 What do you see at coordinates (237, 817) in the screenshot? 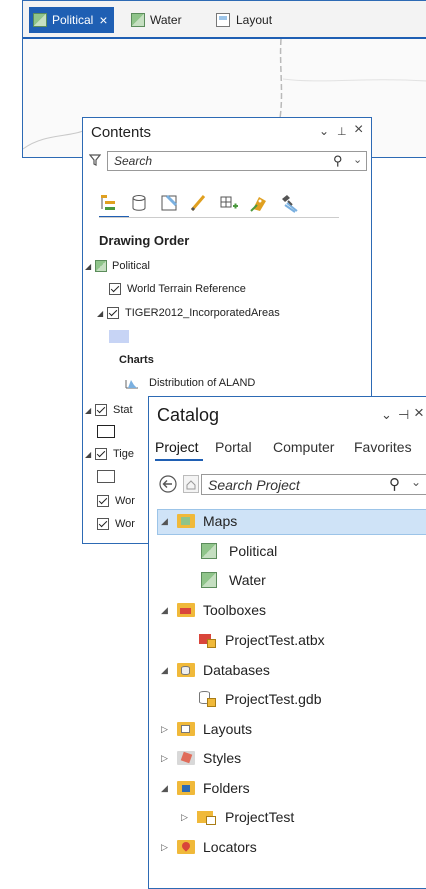
I see `tree-item-project-folder: ▷ ProjectTest` at bounding box center [237, 817].